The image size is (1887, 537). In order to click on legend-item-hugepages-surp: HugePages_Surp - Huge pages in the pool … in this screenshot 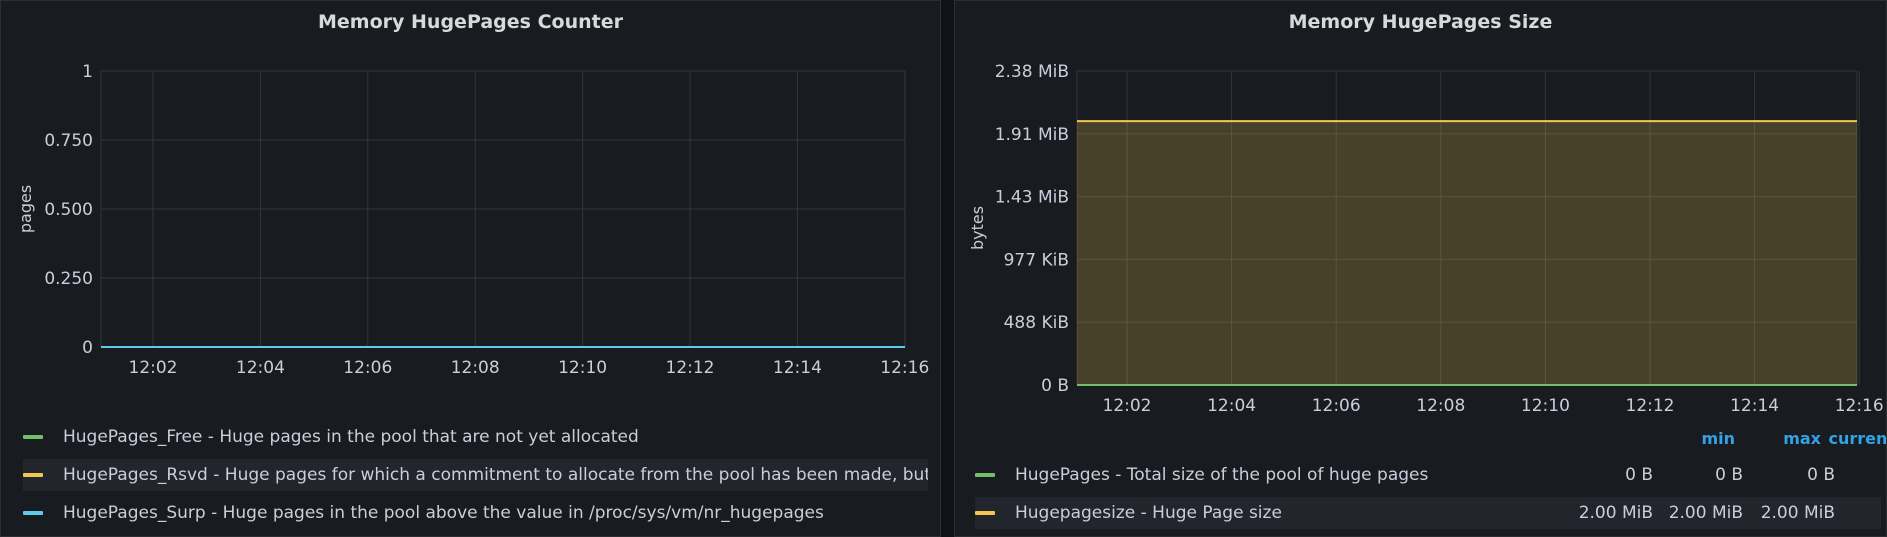, I will do `click(475, 513)`.